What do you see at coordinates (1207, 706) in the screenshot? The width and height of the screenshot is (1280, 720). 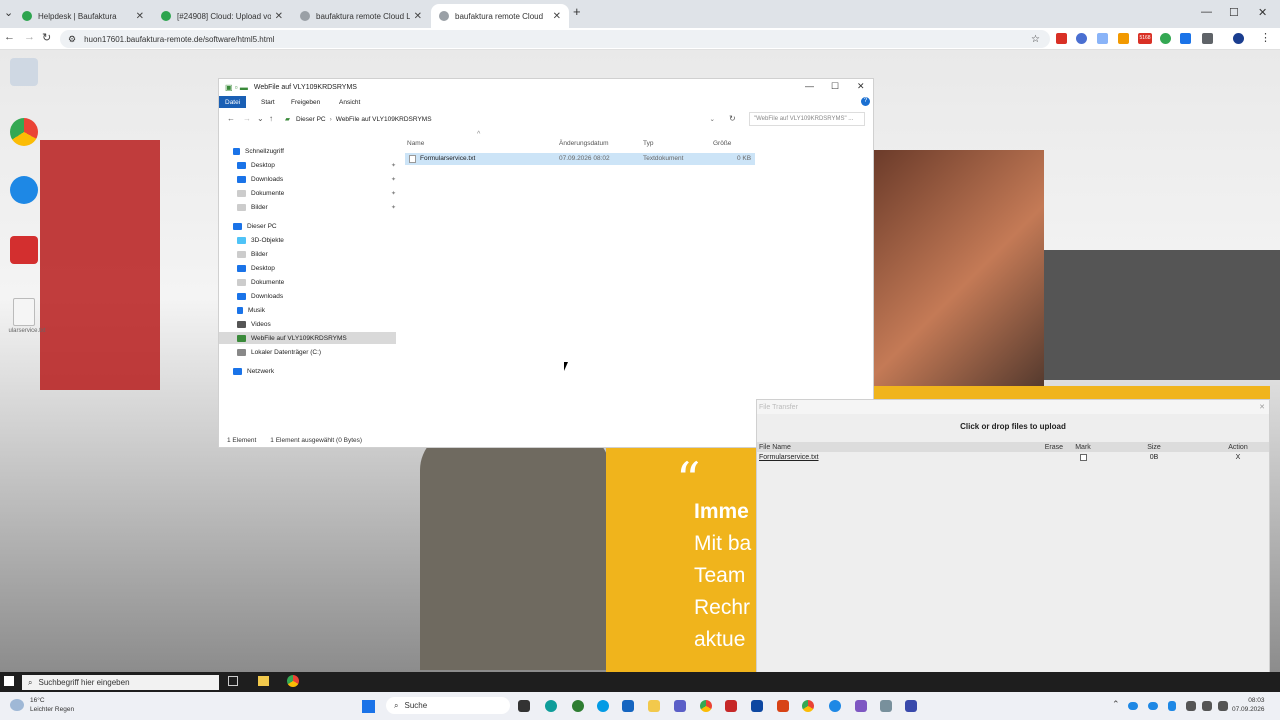 I see `volume-icon` at bounding box center [1207, 706].